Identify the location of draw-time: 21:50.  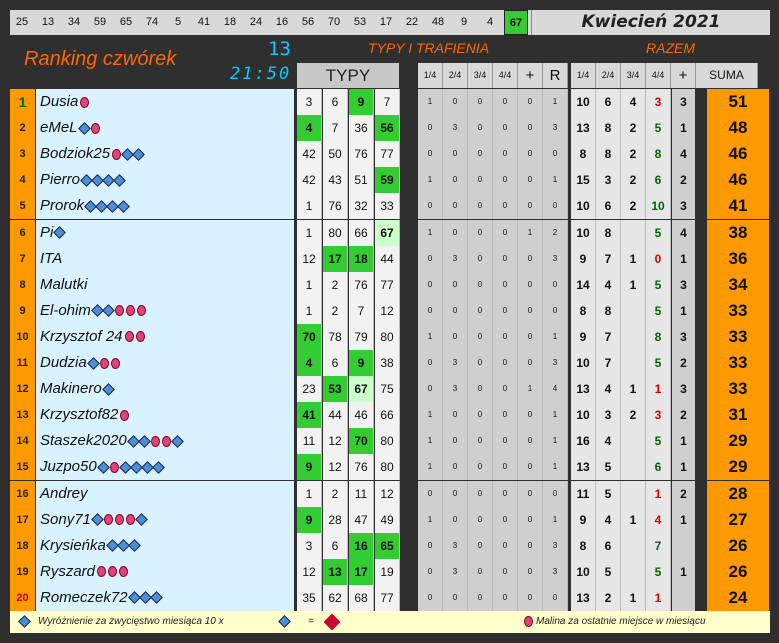
(261, 74).